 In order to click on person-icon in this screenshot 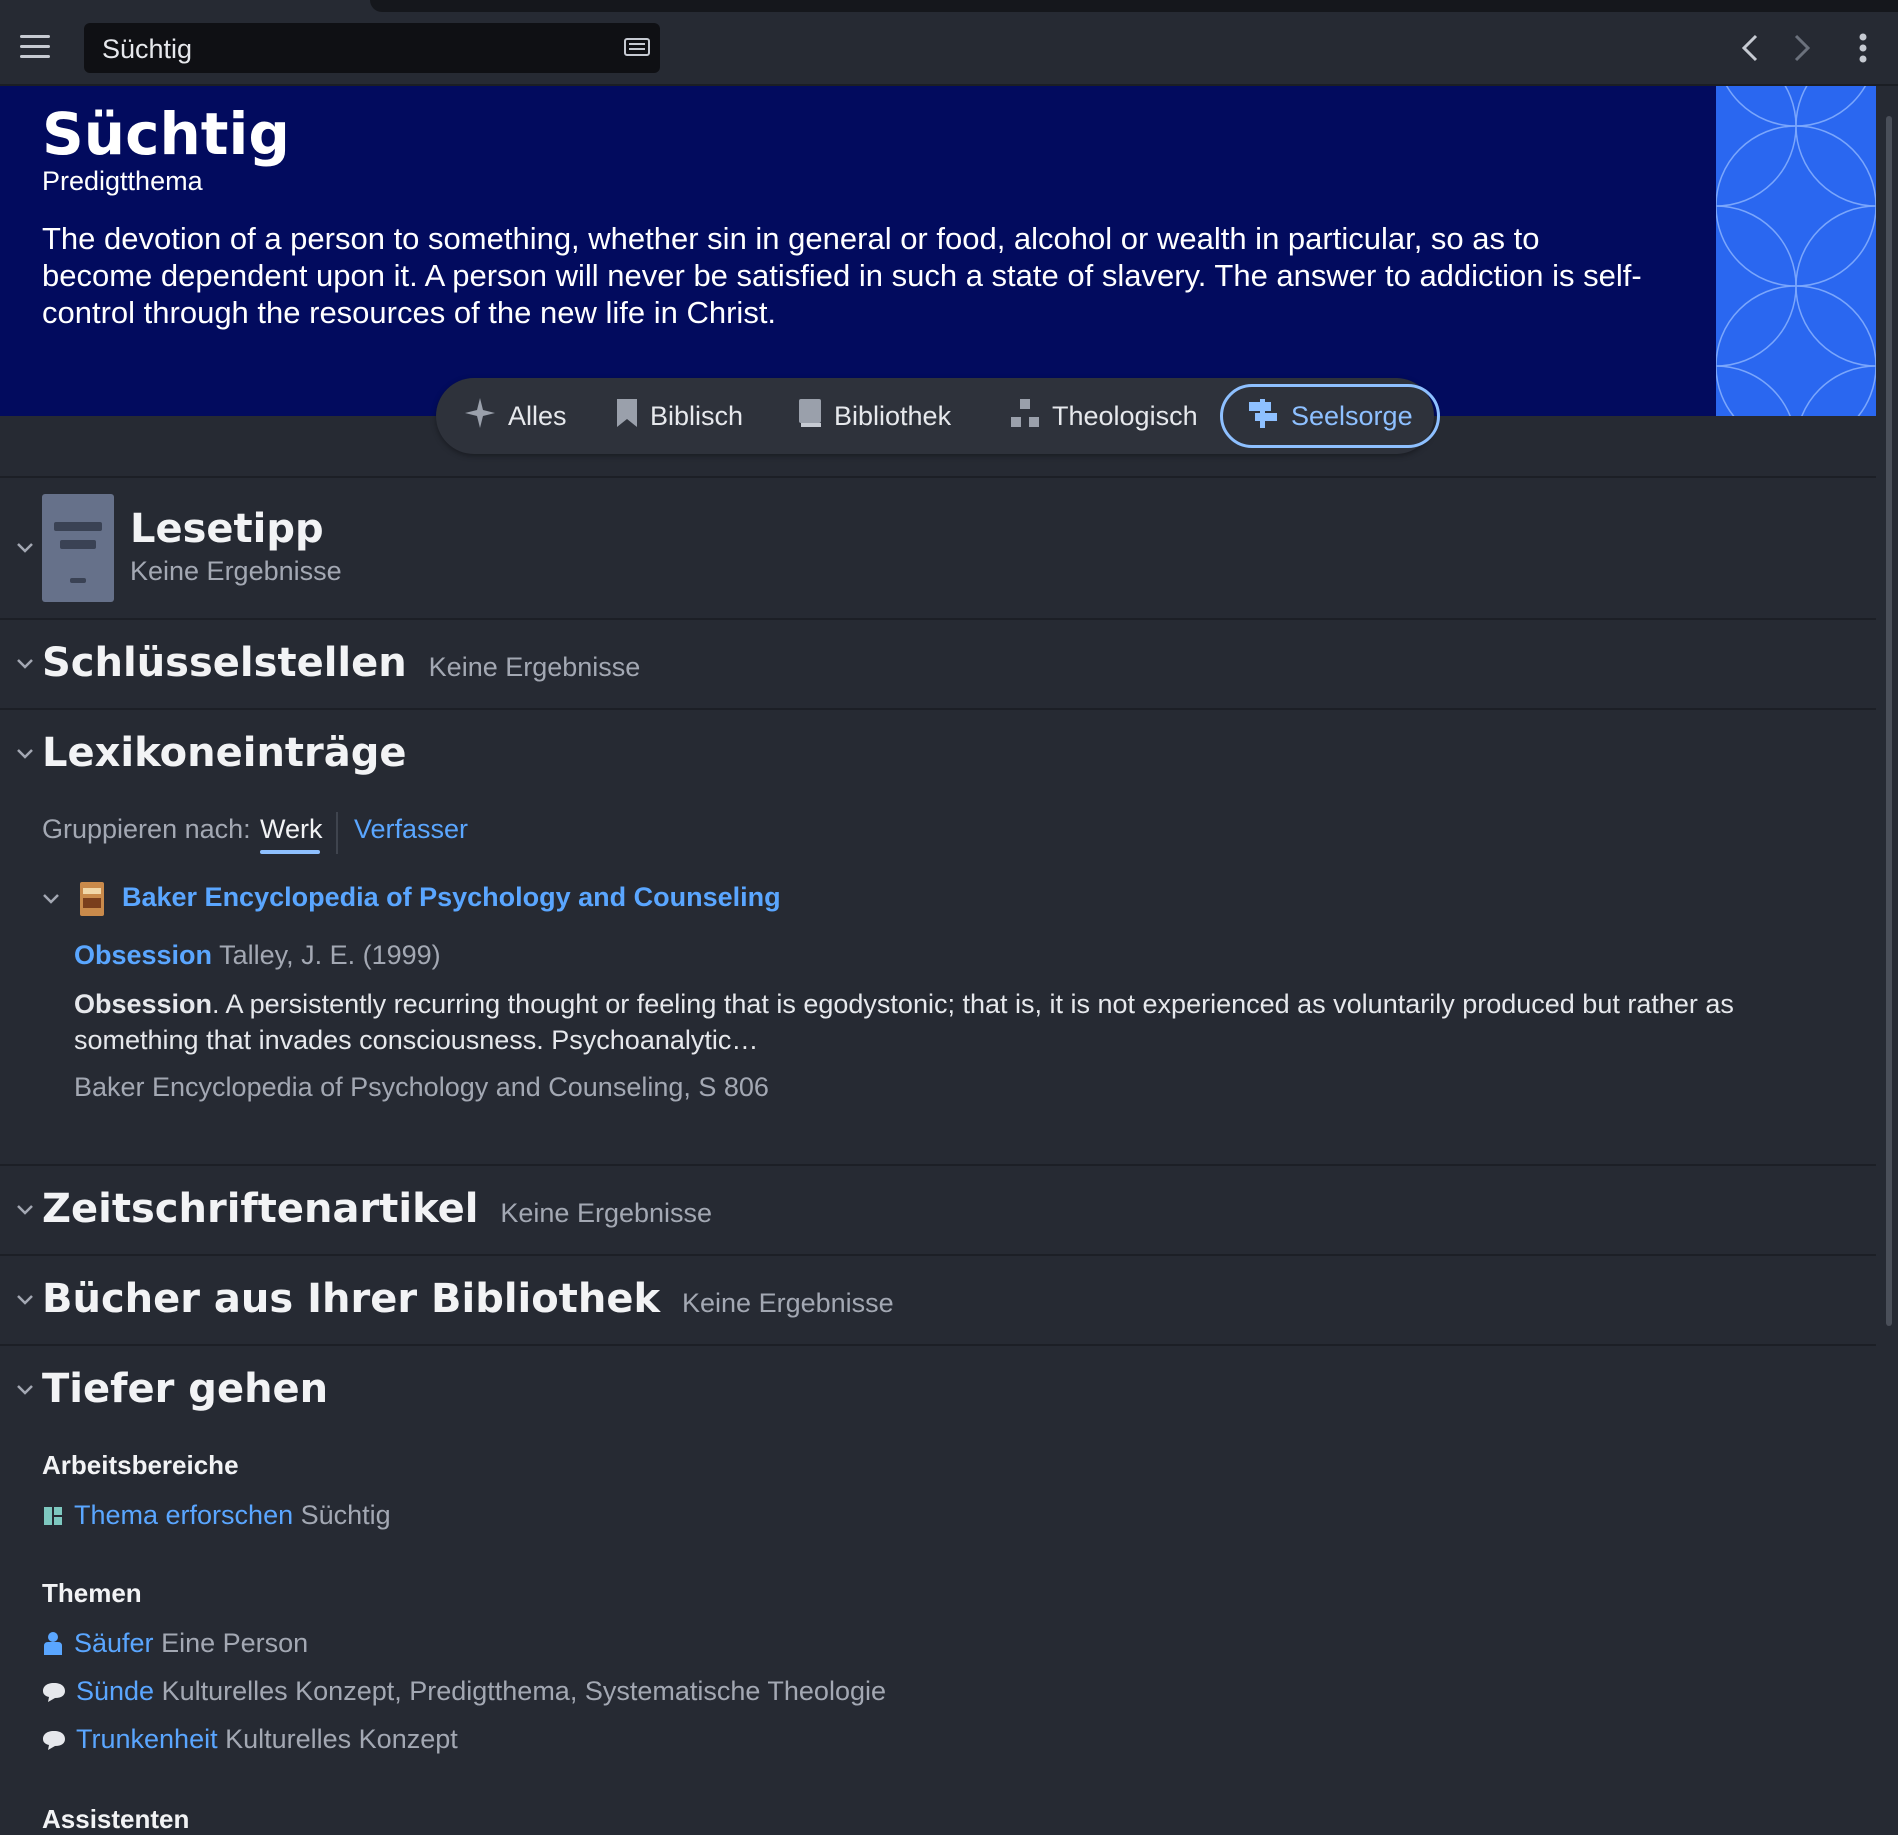, I will do `click(53, 1643)`.